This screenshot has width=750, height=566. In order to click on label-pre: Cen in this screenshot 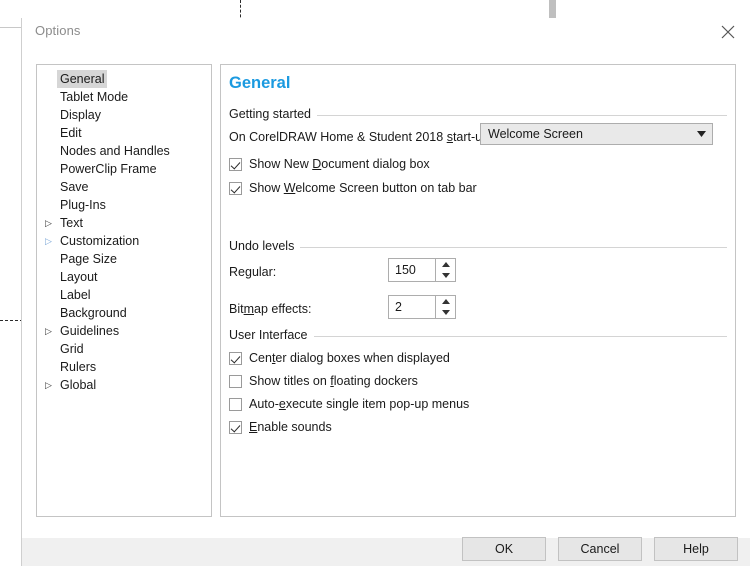, I will do `click(260, 358)`.